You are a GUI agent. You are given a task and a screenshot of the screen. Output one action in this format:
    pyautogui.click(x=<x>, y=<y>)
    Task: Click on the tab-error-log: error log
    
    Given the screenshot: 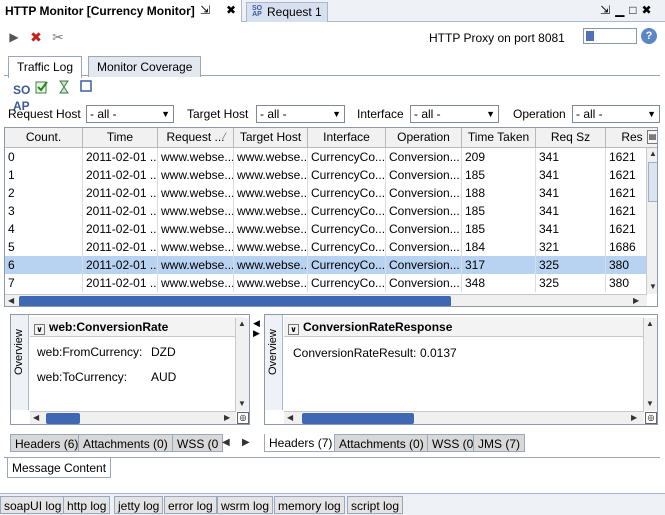 What is the action you would take?
    pyautogui.click(x=190, y=505)
    